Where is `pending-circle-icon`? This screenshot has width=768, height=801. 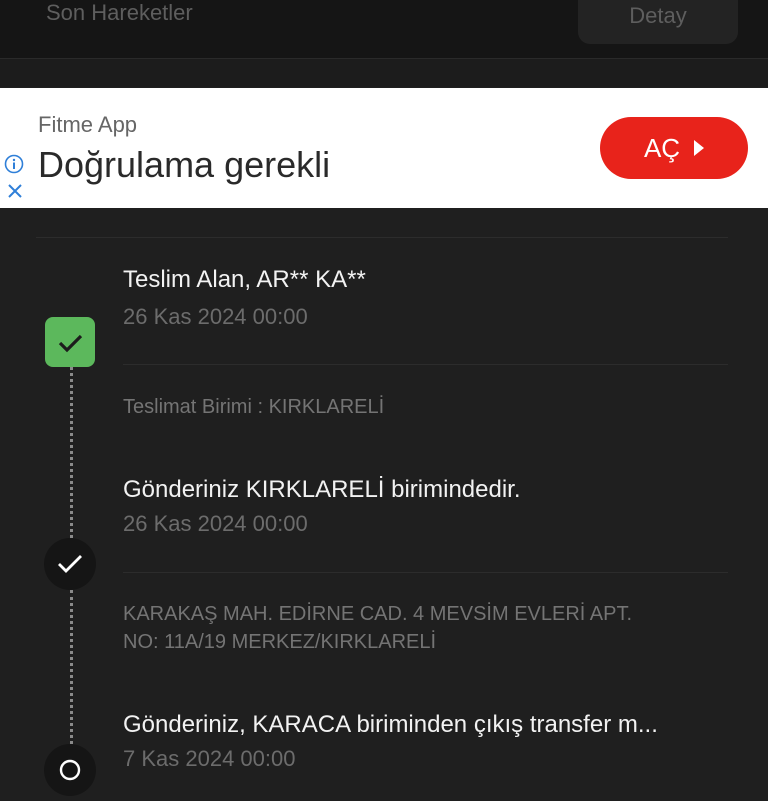
pending-circle-icon is located at coordinates (70, 770).